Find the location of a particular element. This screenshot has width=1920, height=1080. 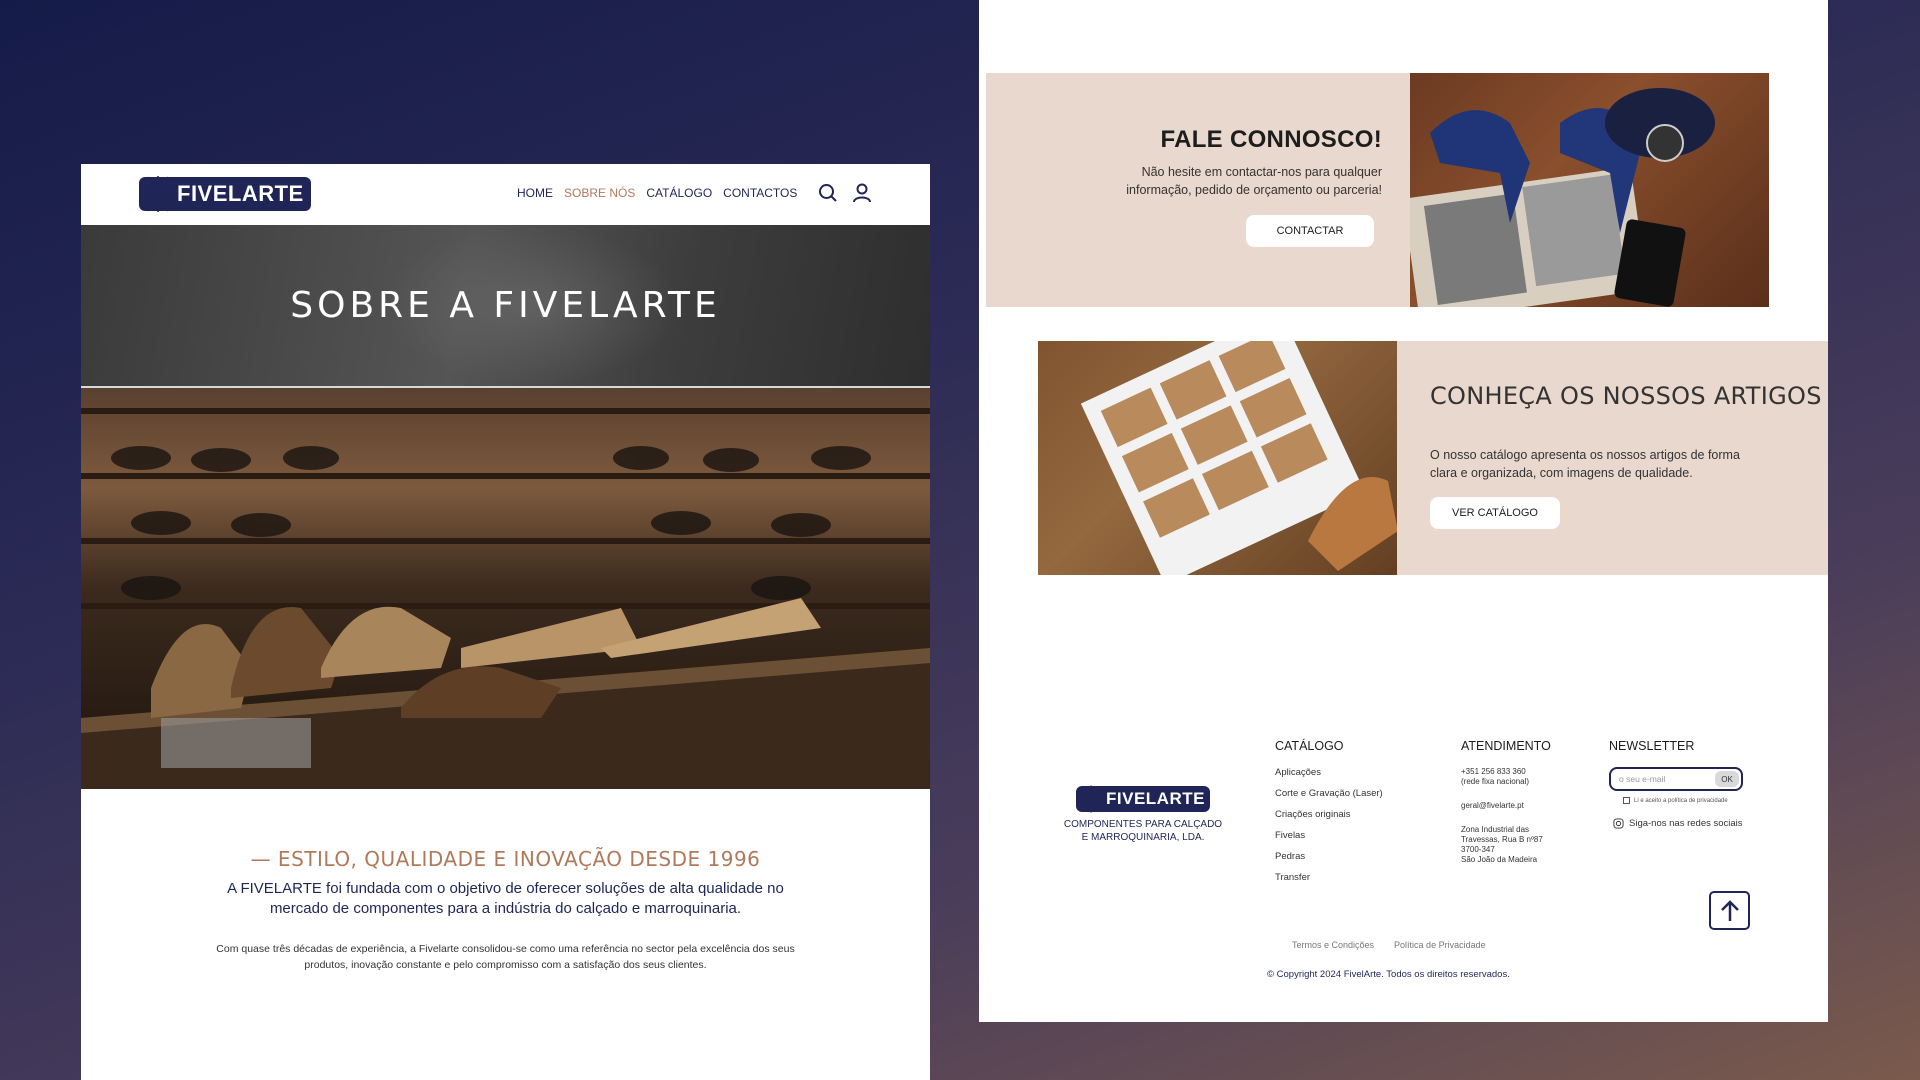

footer-link-transfer: Transfer is located at coordinates (1329, 877).